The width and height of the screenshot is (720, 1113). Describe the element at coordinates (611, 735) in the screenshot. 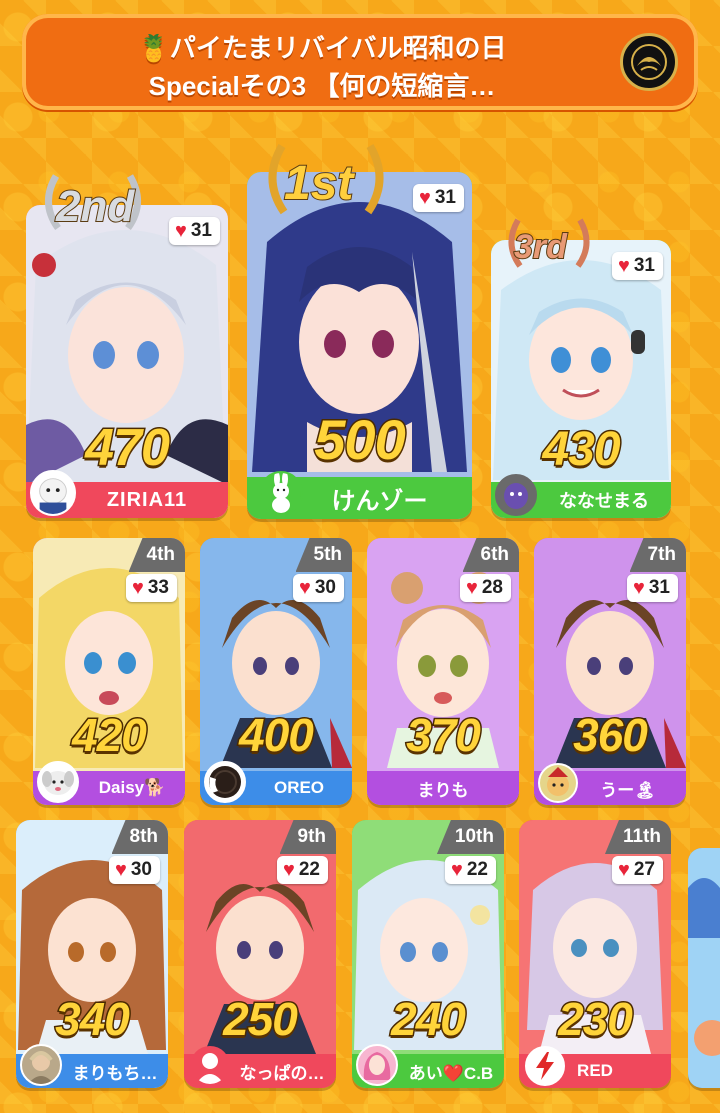

I see `score-value: 360` at that location.